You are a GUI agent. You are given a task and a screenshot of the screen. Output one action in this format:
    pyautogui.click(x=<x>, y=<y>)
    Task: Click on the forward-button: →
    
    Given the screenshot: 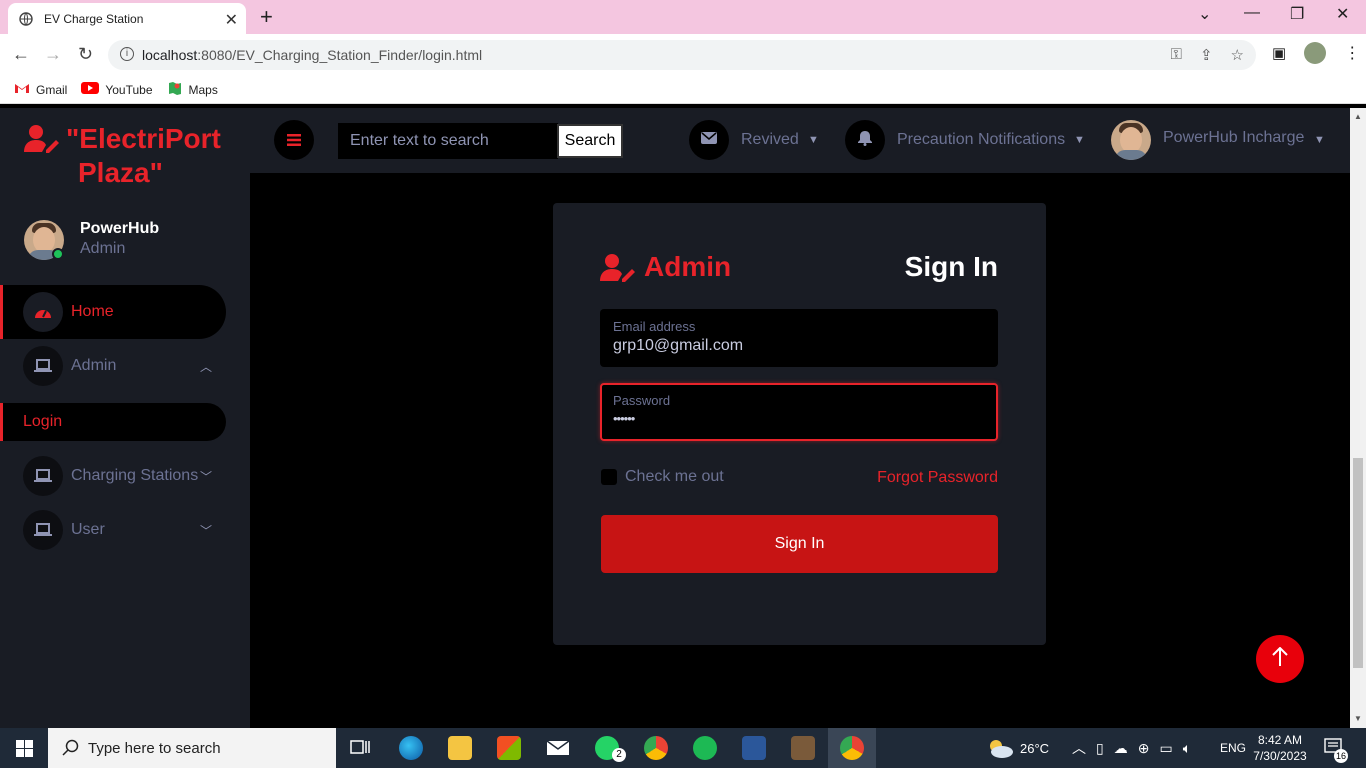 What is the action you would take?
    pyautogui.click(x=53, y=54)
    